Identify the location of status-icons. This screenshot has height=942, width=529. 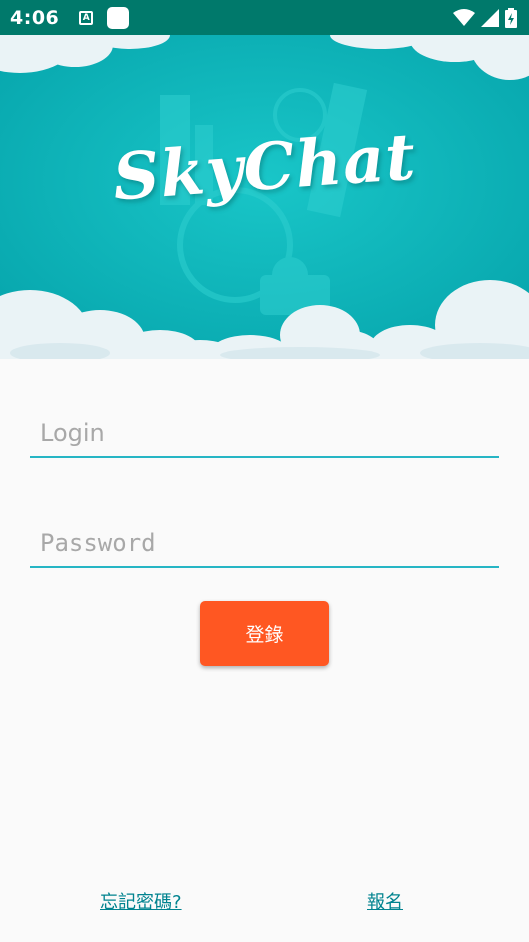
(485, 17).